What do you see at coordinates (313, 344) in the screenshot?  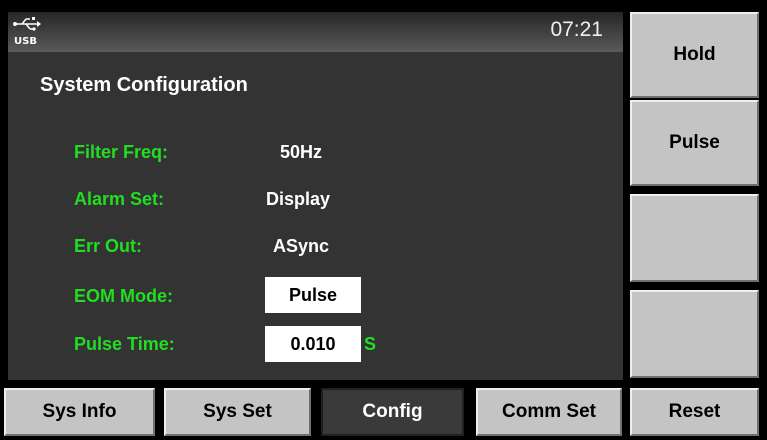 I see `pulse-time-field: 0.010` at bounding box center [313, 344].